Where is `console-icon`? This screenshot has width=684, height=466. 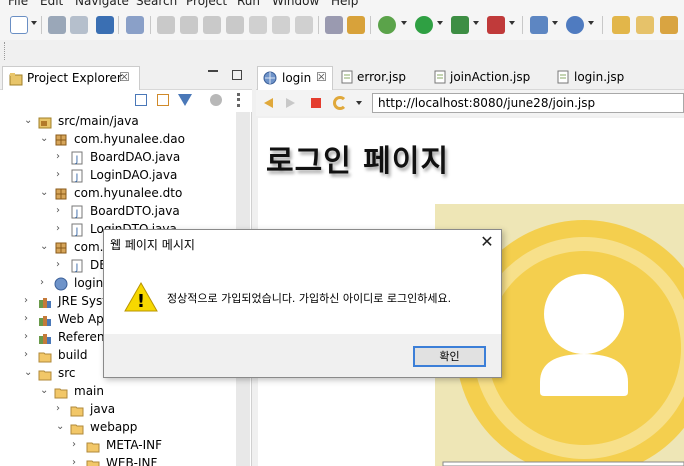 console-icon is located at coordinates (105, 25).